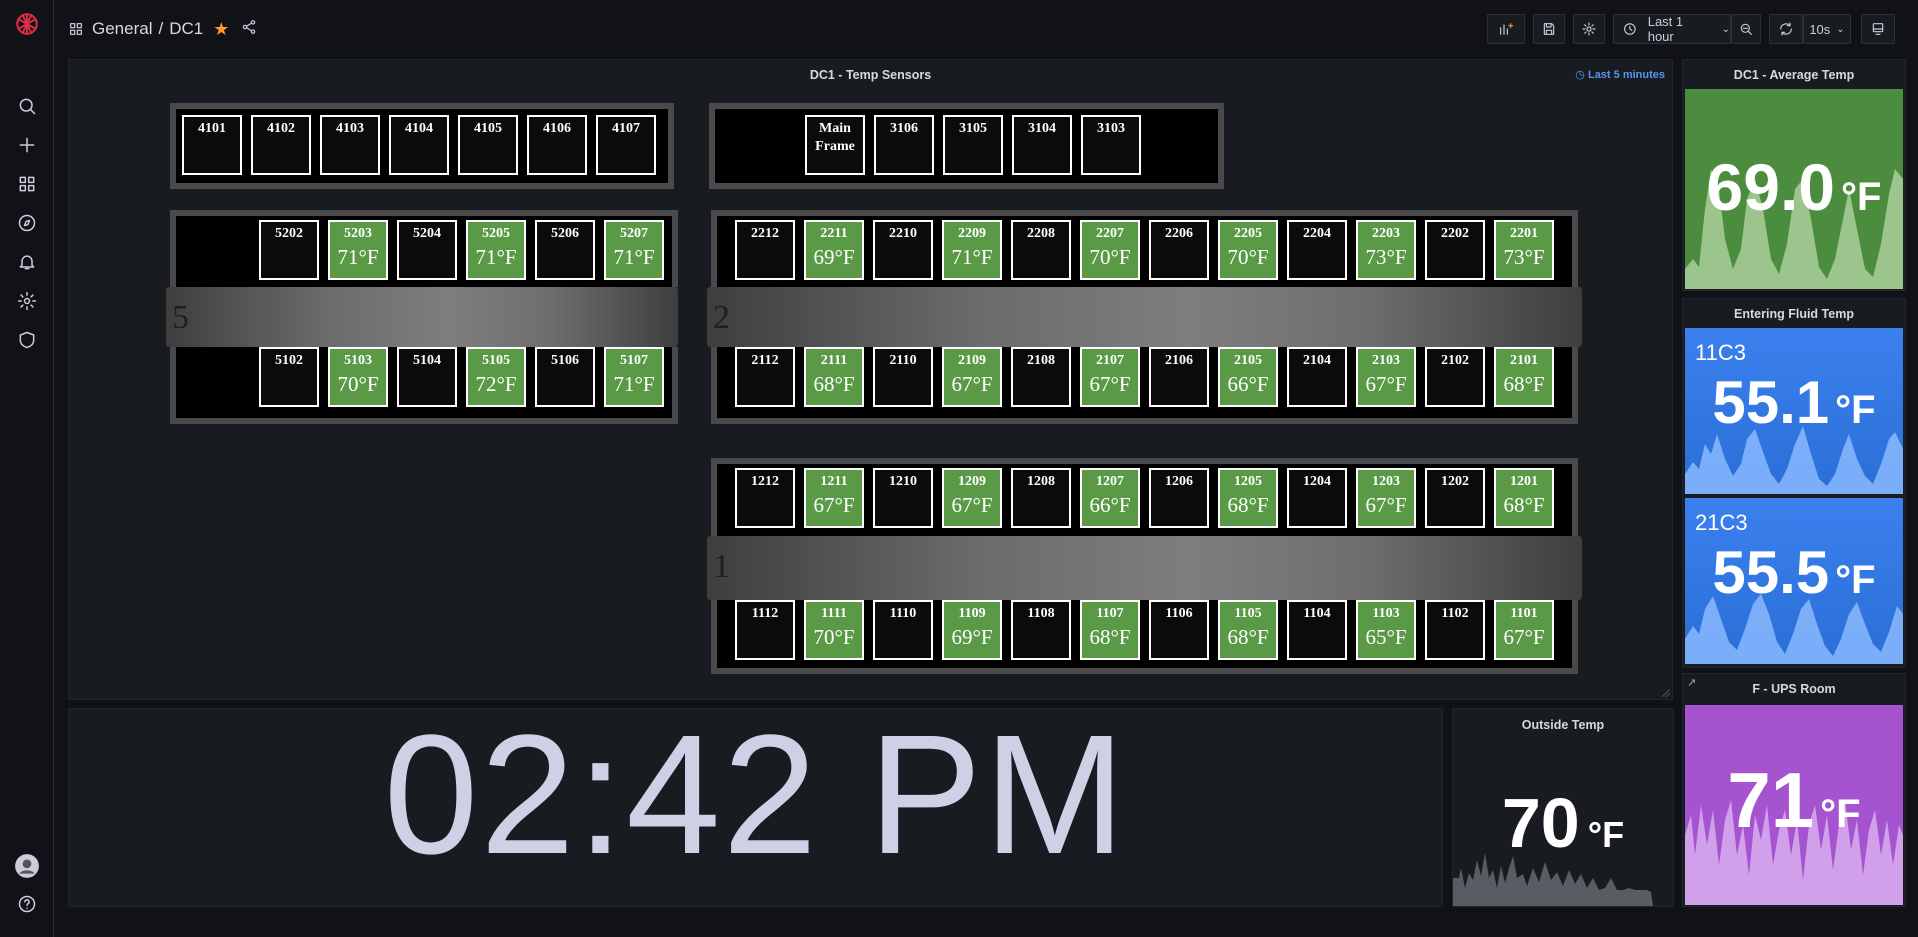 Image resolution: width=1918 pixels, height=937 pixels. I want to click on rack-cell: 1211 67°F, so click(834, 498).